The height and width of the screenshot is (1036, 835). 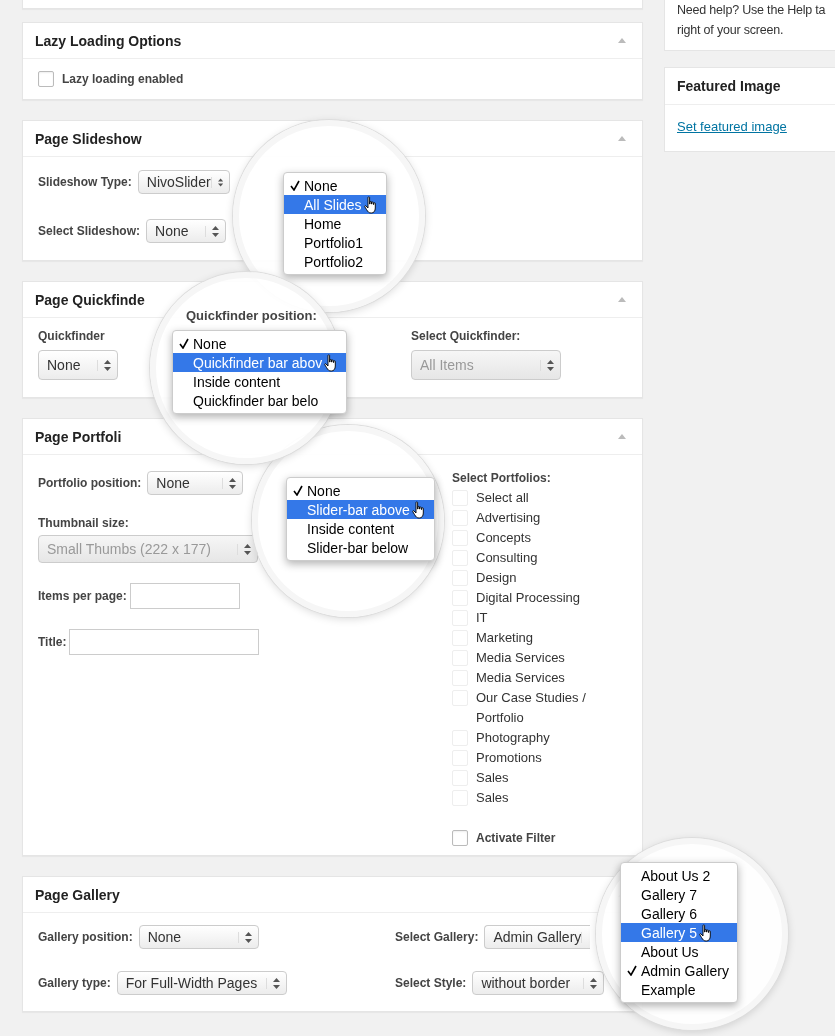 What do you see at coordinates (482, 618) in the screenshot?
I see `checkbox-label: IT` at bounding box center [482, 618].